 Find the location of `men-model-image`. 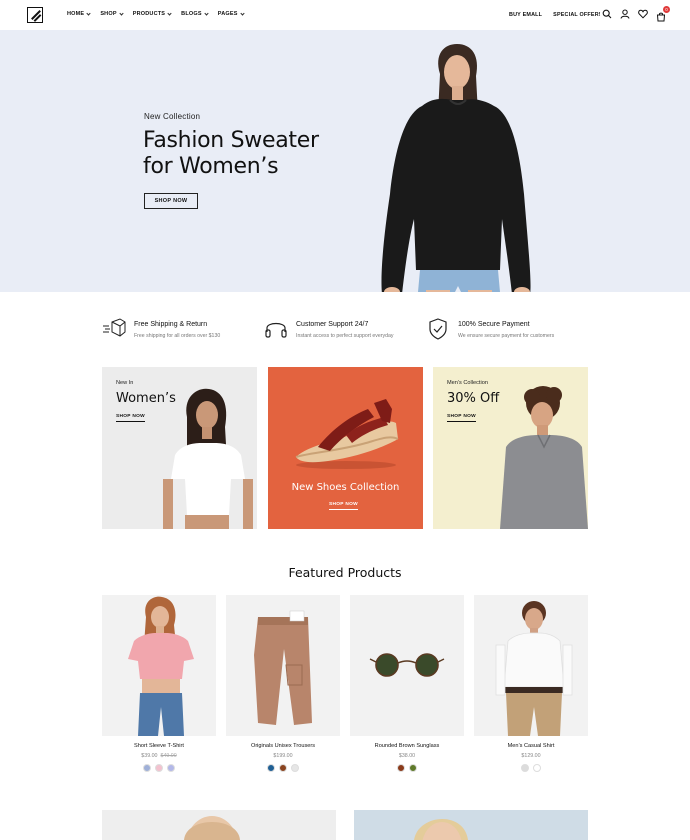

men-model-image is located at coordinates (544, 457).